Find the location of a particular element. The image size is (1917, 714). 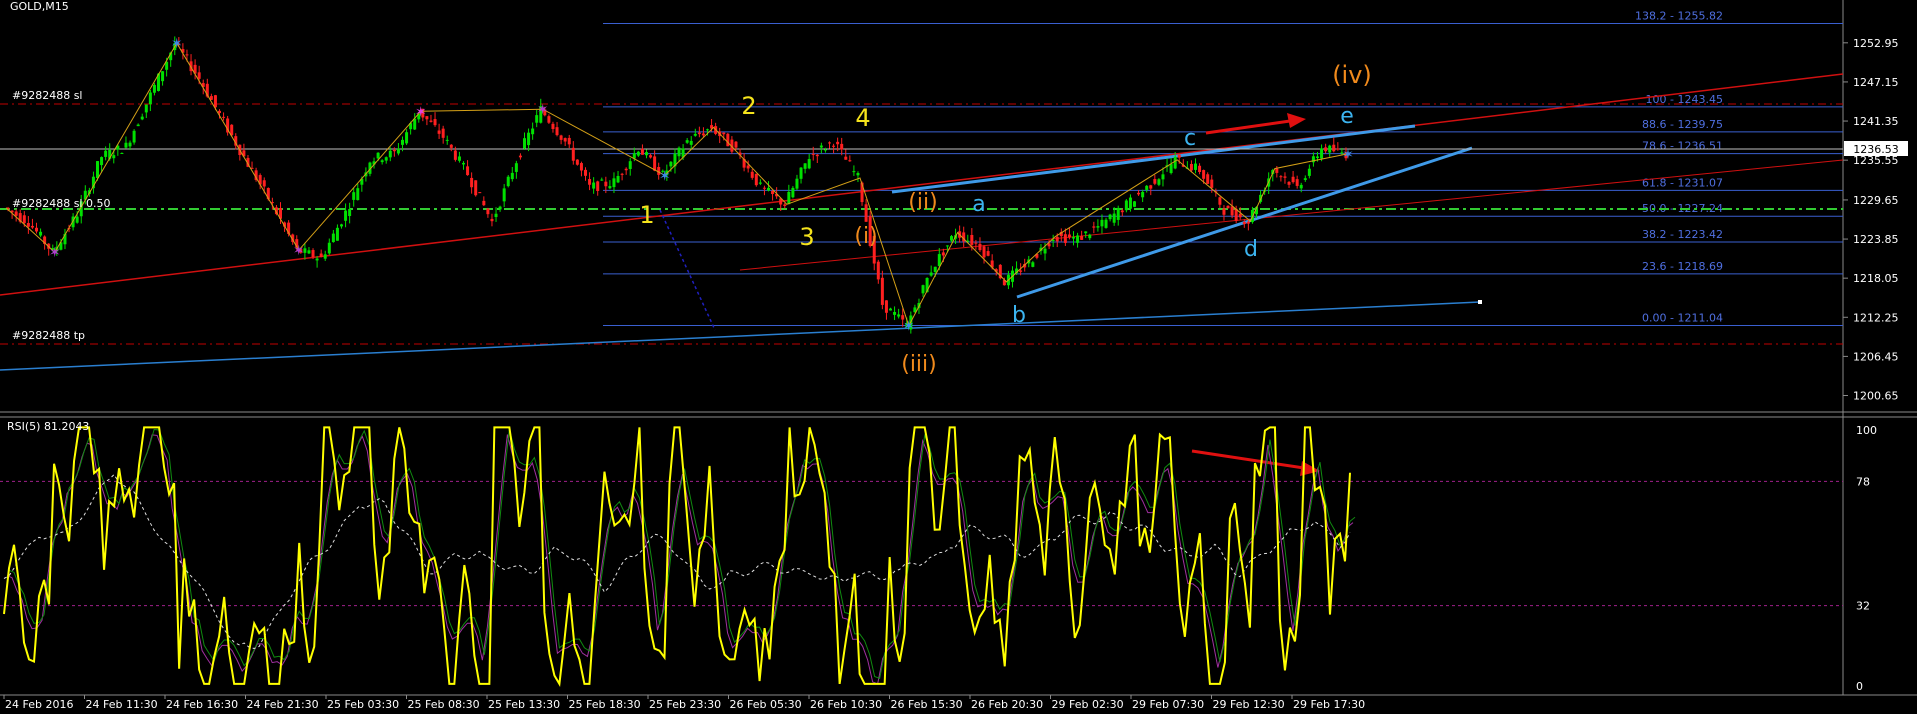

price-tick-label: 1229.65 is located at coordinates (1876, 200).